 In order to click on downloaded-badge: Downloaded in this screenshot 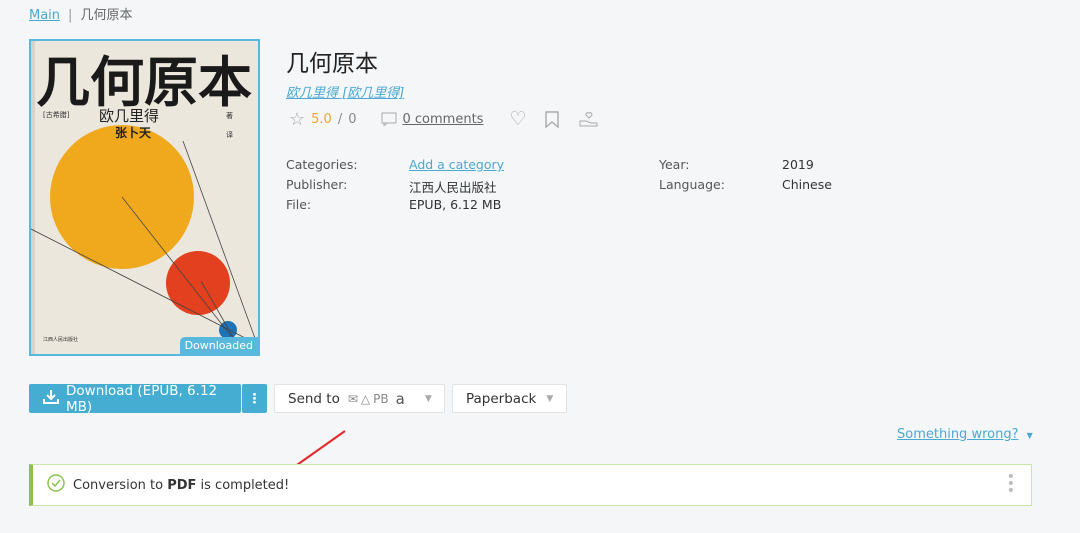, I will do `click(218, 345)`.